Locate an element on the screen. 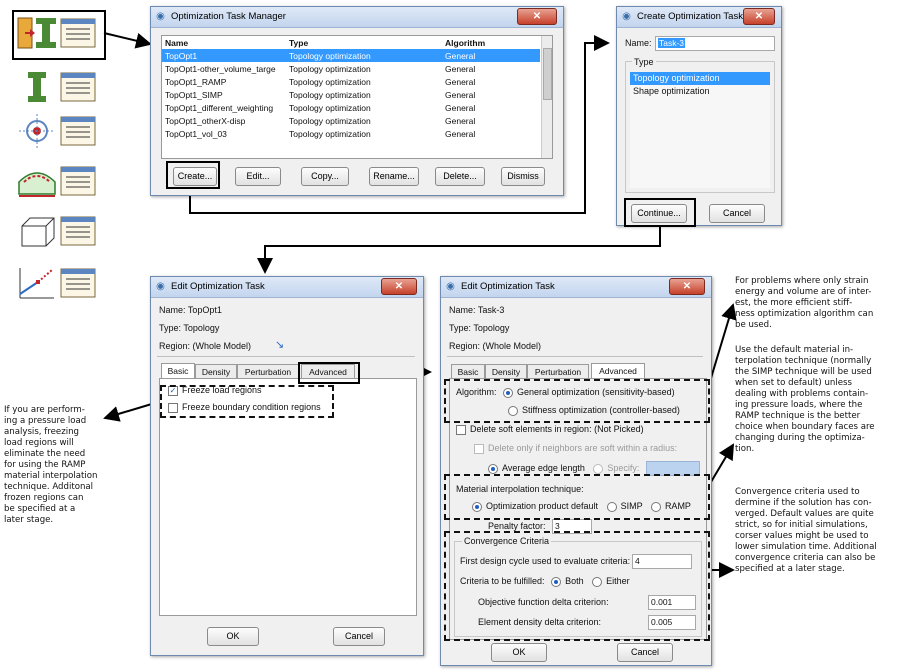  vertical-scrollbar is located at coordinates (546, 97).